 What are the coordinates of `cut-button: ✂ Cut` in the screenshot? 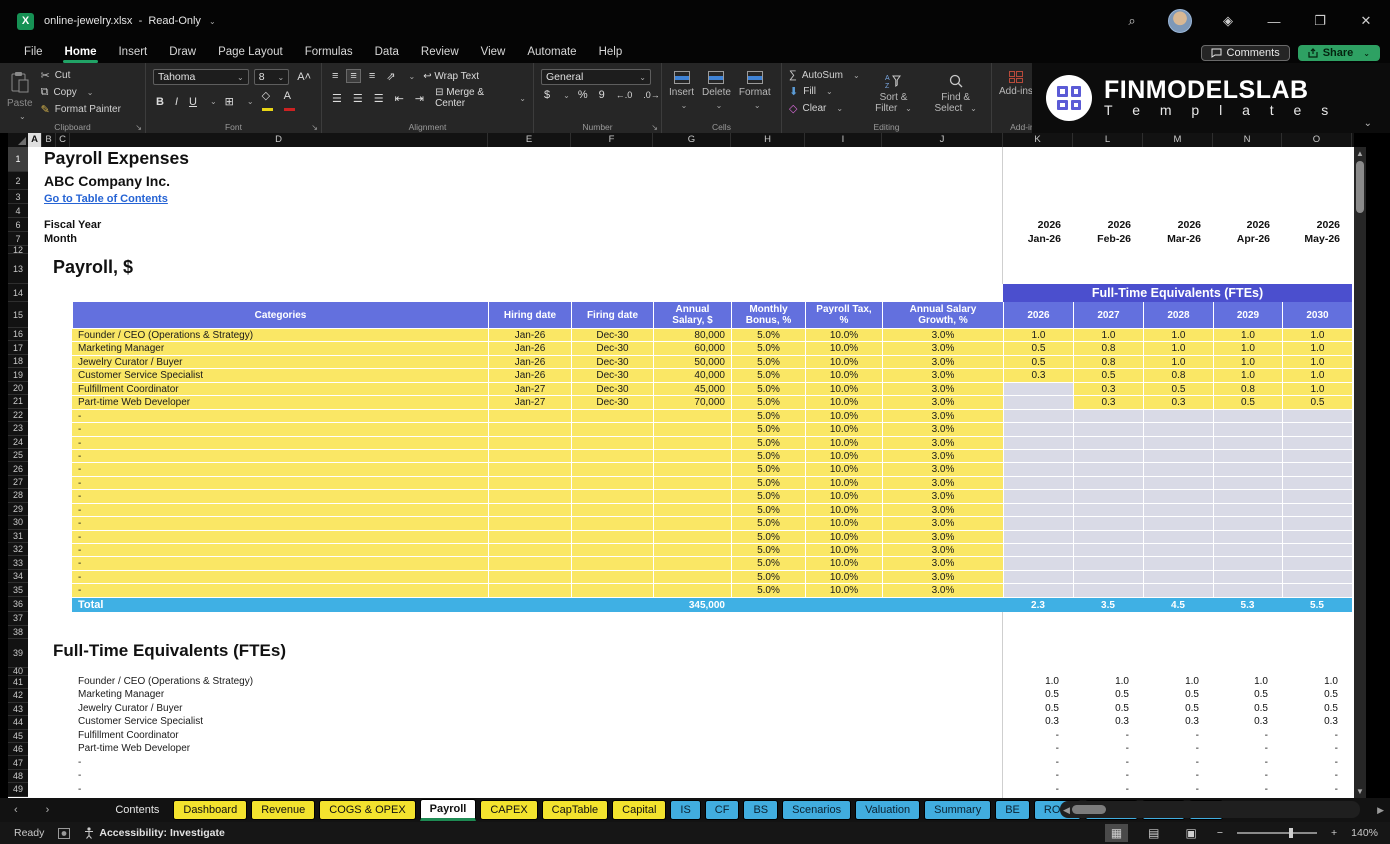 It's located at (81, 75).